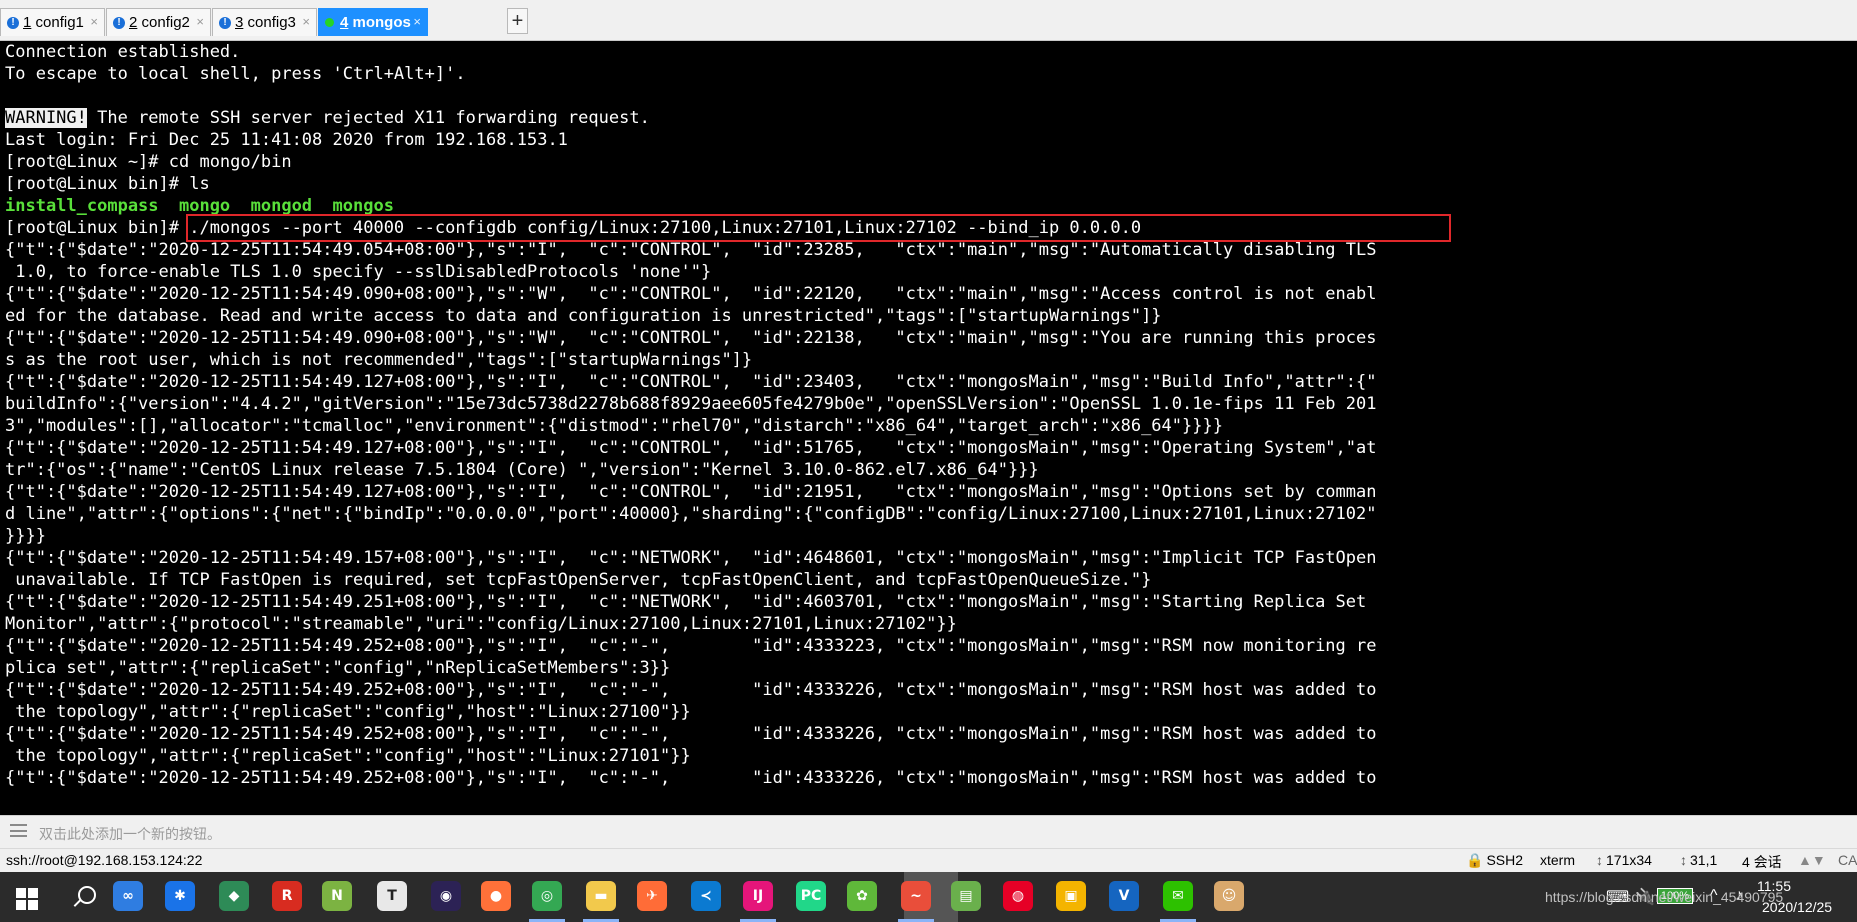 The height and width of the screenshot is (922, 1857). I want to click on wechat-icon: ✉, so click(1178, 896).